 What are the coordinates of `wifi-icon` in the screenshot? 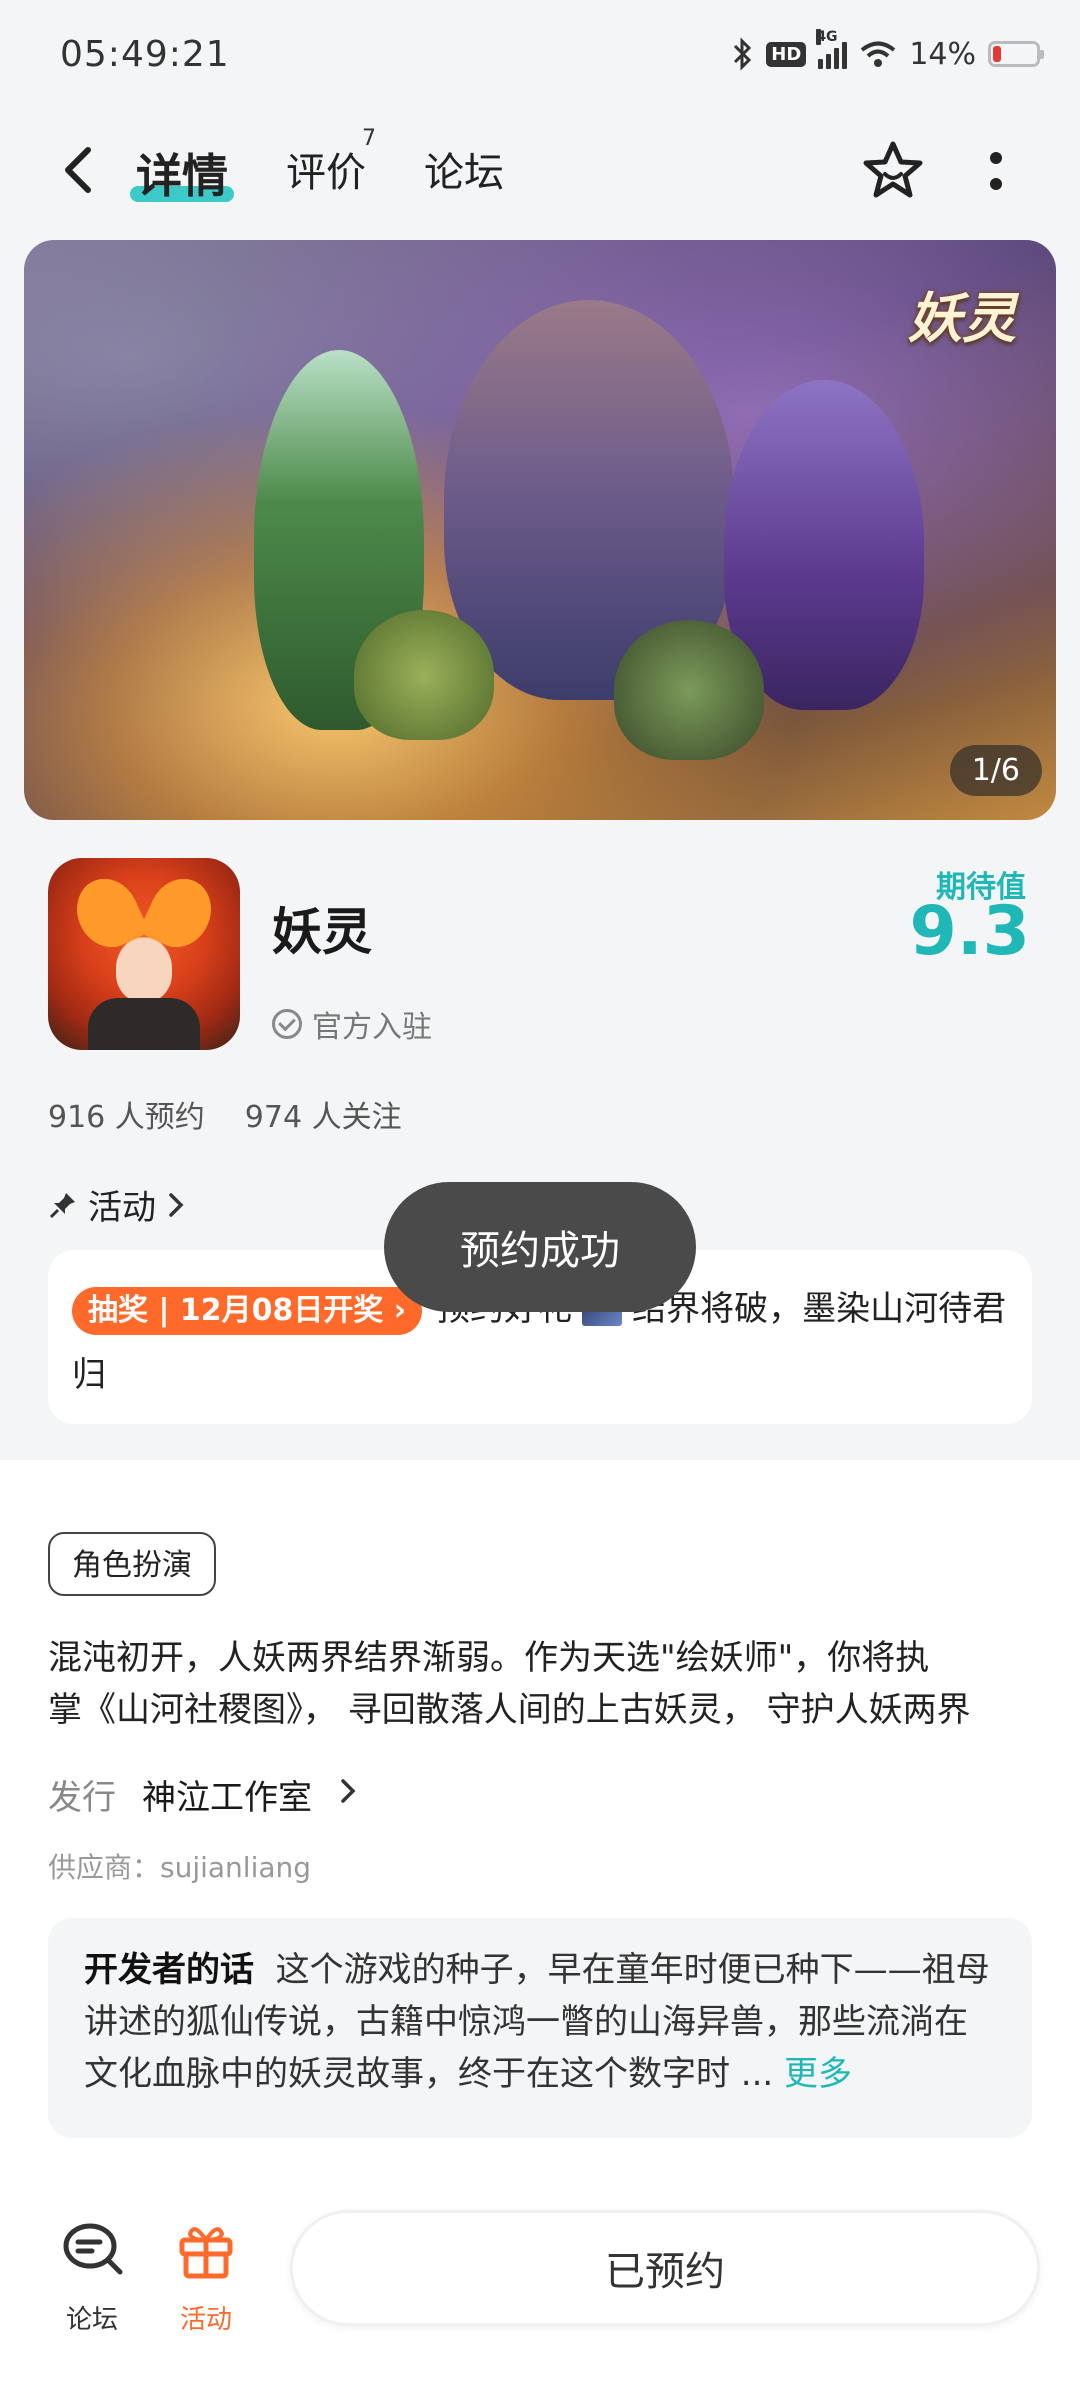 It's located at (878, 54).